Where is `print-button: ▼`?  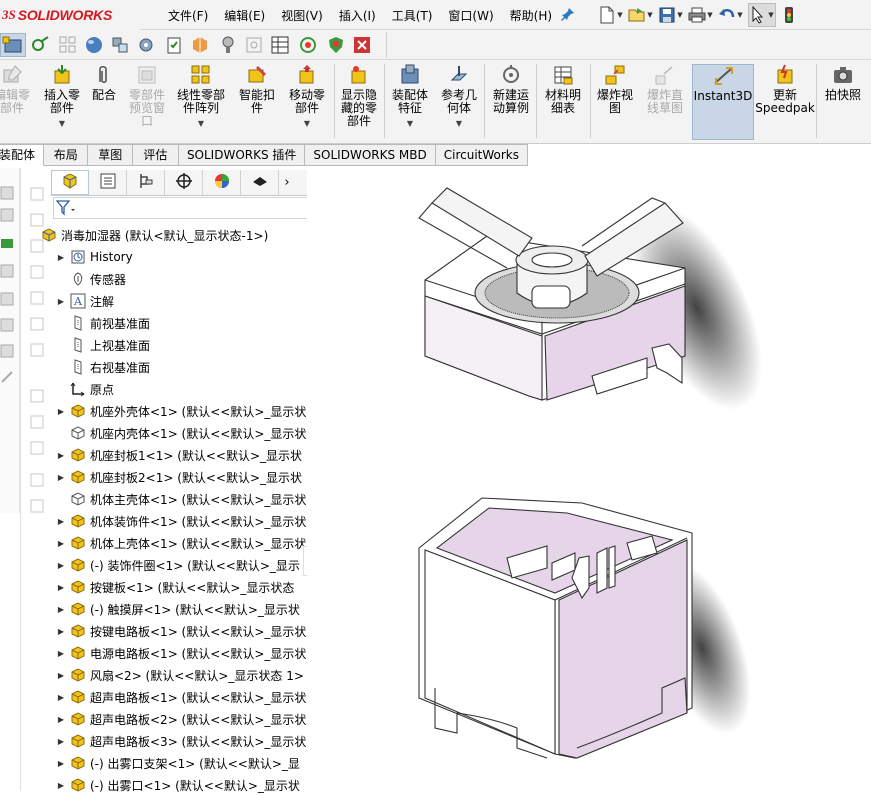
print-button: ▼ is located at coordinates (701, 15).